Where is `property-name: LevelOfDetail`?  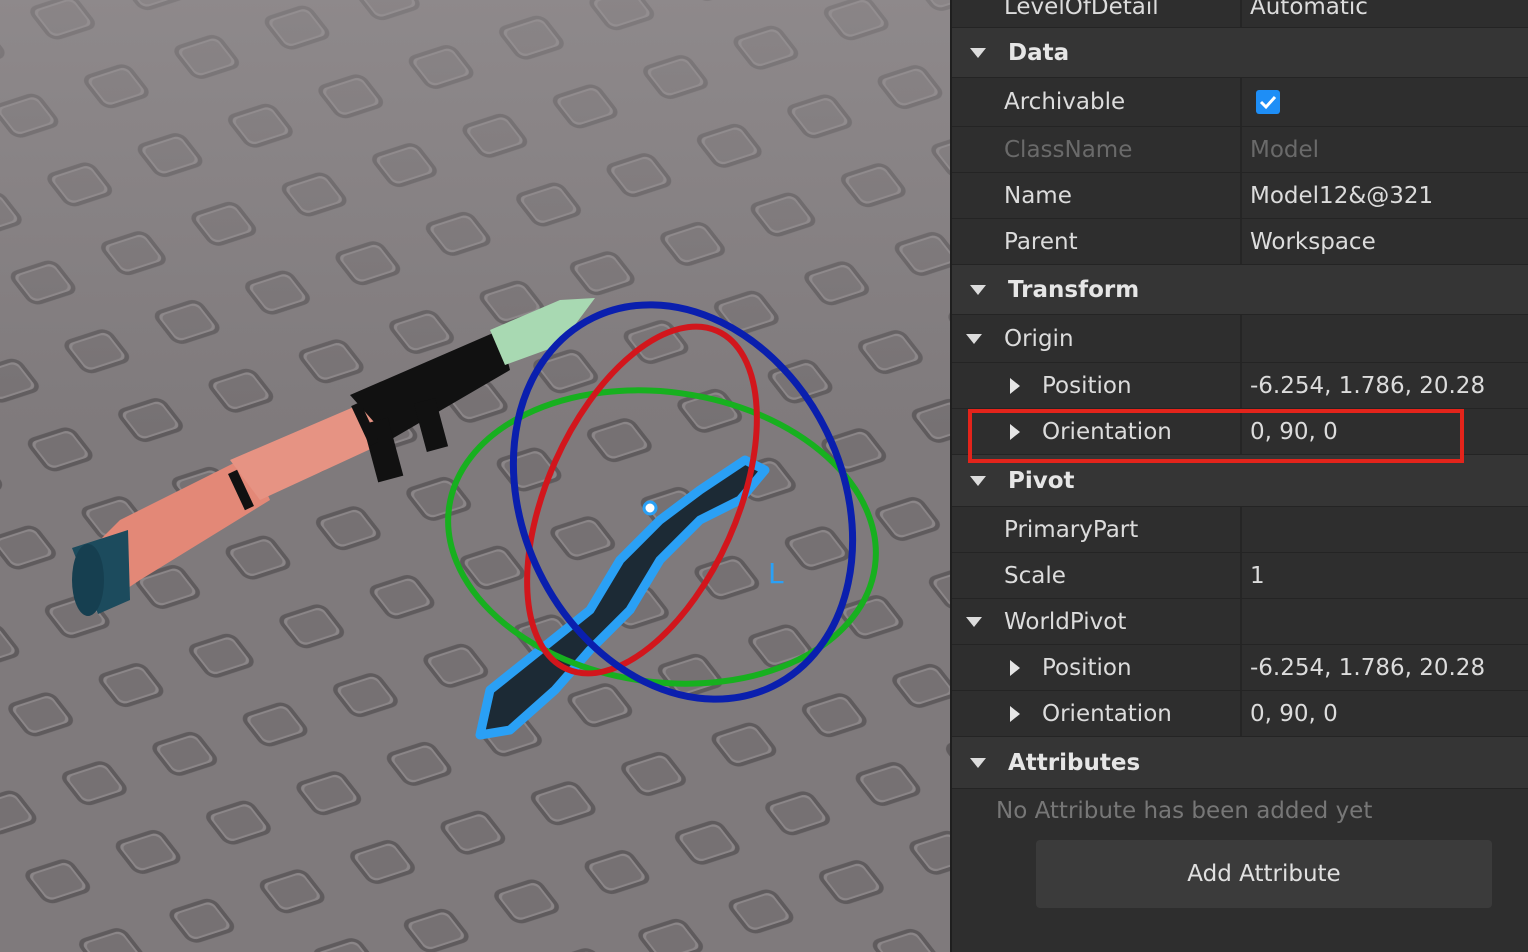 property-name: LevelOfDetail is located at coordinates (1081, 10).